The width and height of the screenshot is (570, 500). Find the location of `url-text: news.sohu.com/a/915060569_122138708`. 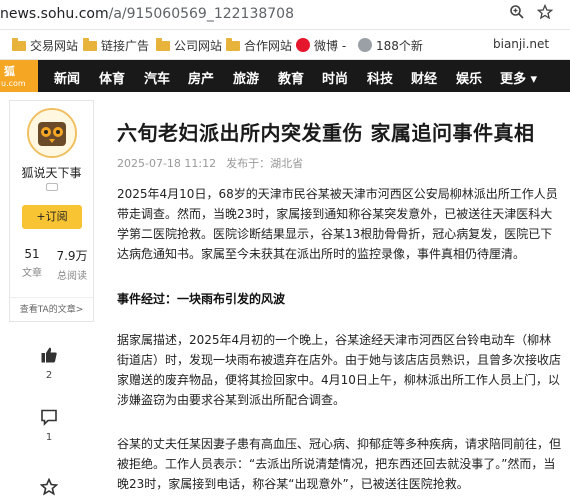

url-text: news.sohu.com/a/915060569_122138708 is located at coordinates (147, 14).